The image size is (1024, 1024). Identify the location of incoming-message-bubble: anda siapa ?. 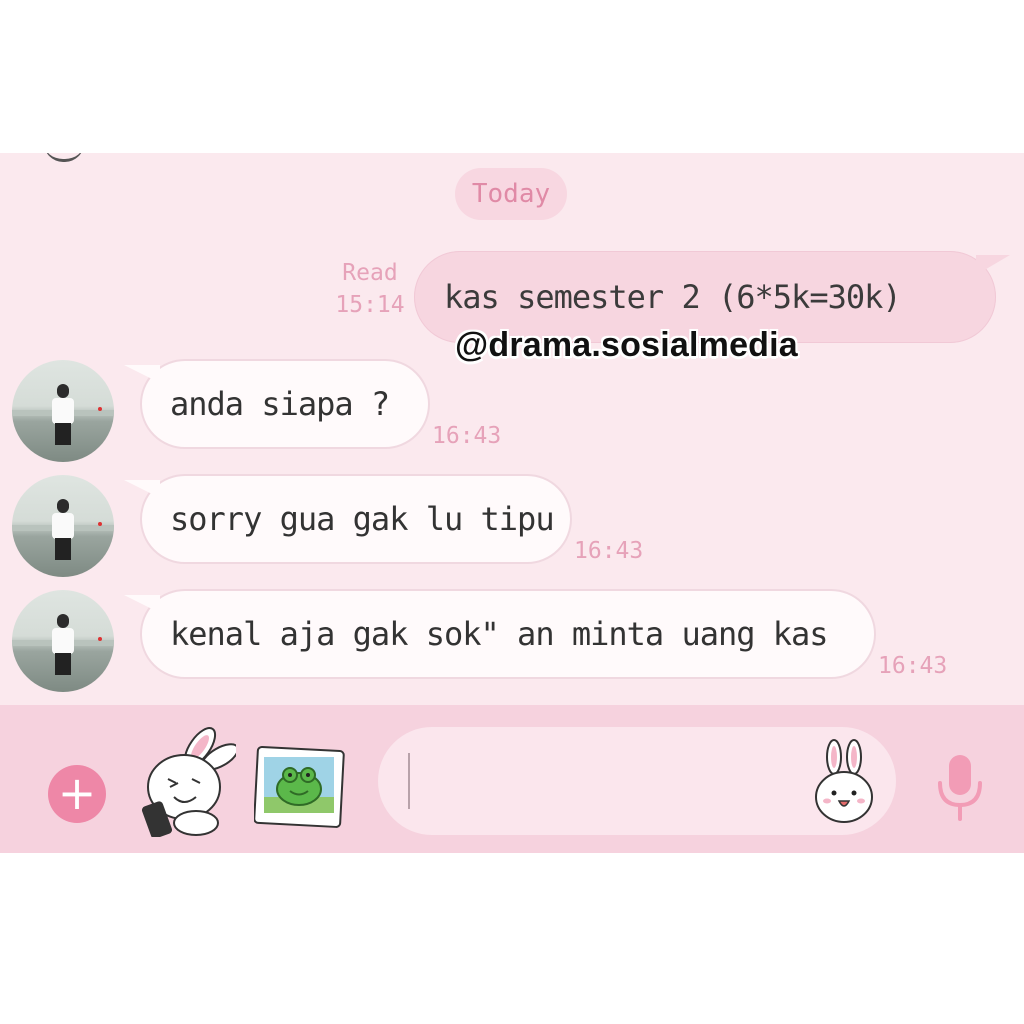
(277, 404).